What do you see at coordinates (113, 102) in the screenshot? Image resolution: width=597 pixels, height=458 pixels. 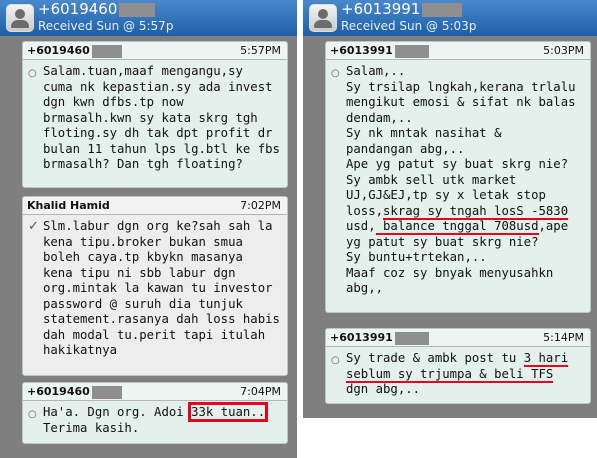 I see `message-line: dgn kwn dfbs.tp now` at bounding box center [113, 102].